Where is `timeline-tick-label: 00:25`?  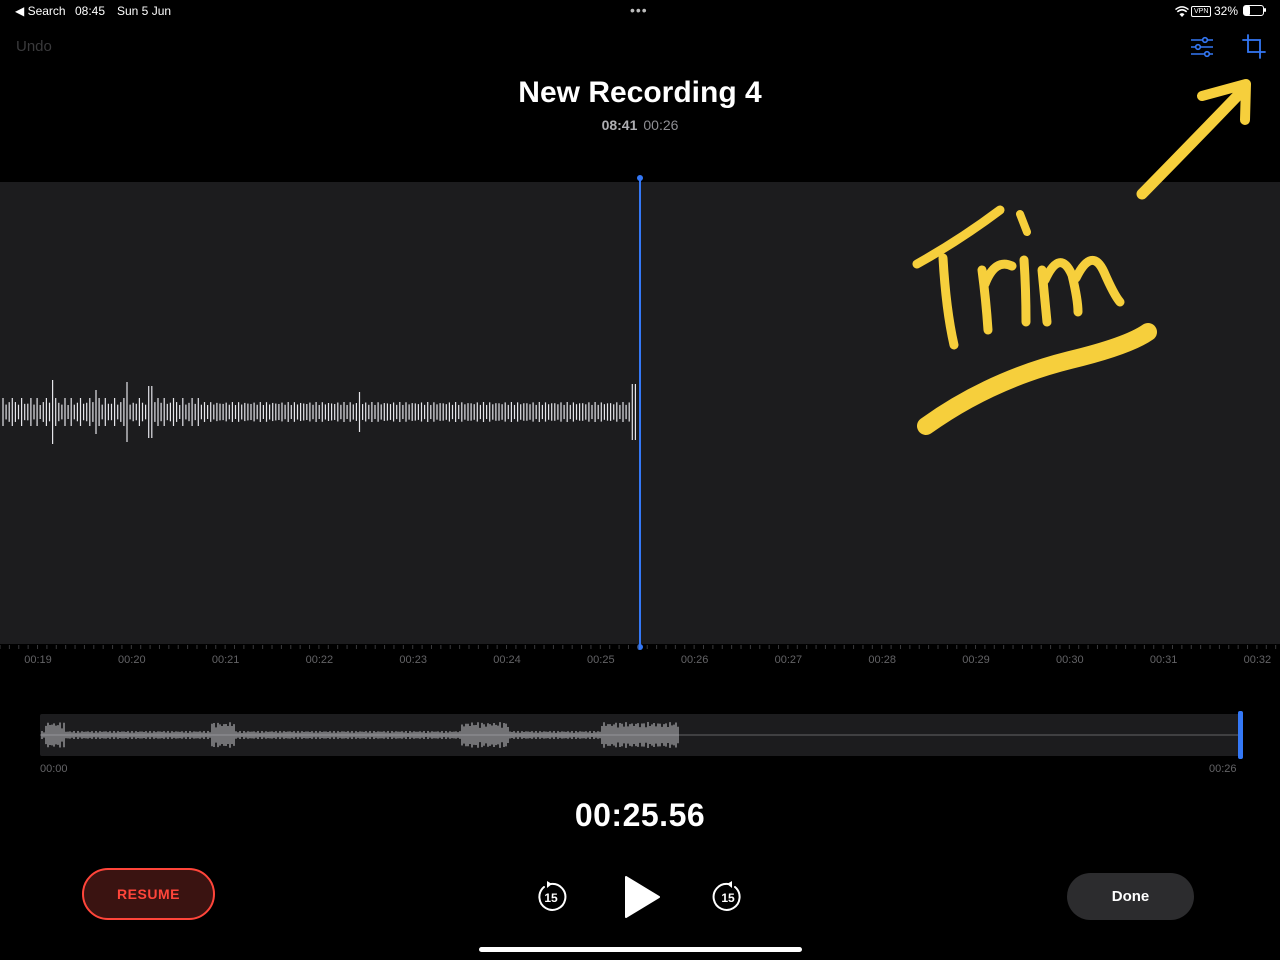
timeline-tick-label: 00:25 is located at coordinates (601, 660).